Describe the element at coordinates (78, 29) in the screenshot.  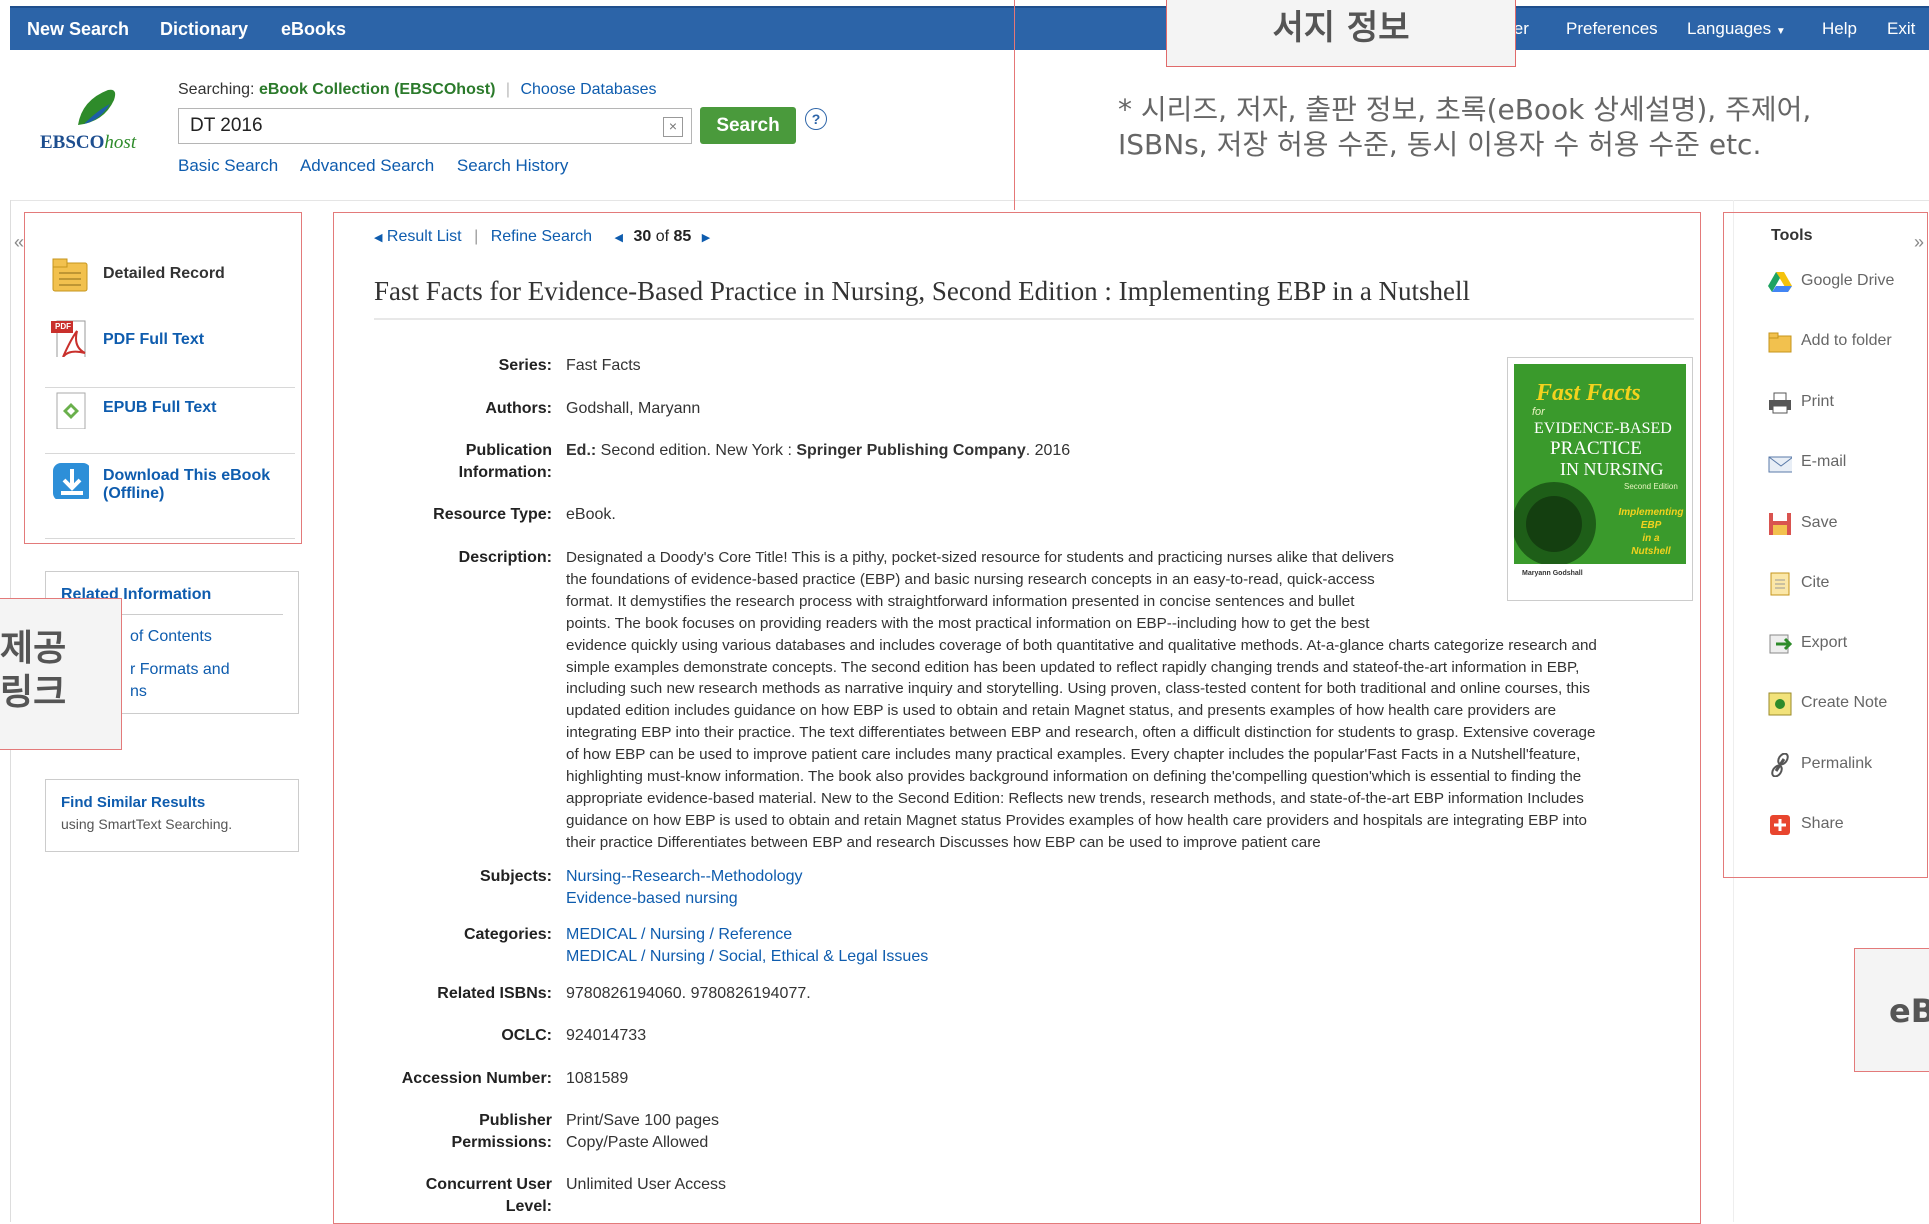
I see `nav-new-search: New Search` at that location.